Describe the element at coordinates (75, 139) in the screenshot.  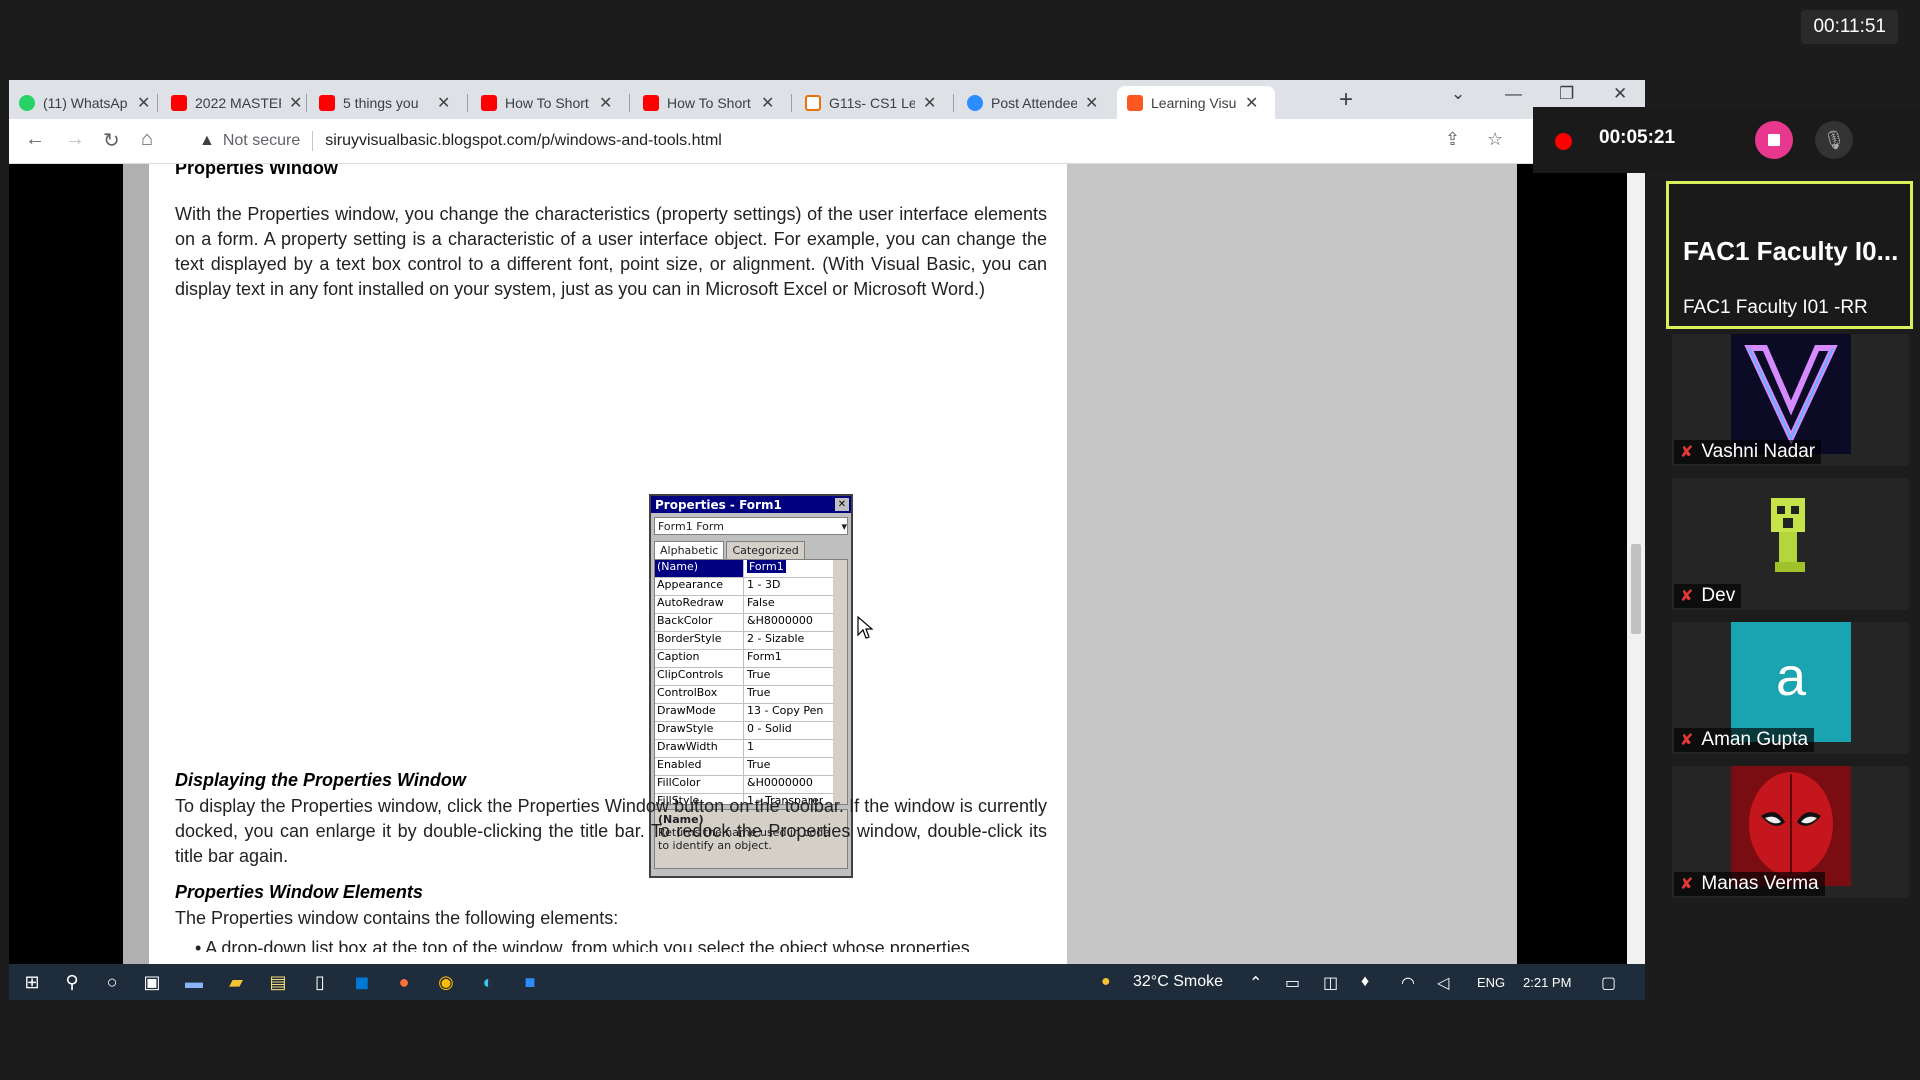
I see `forward-arrow-icon: →` at that location.